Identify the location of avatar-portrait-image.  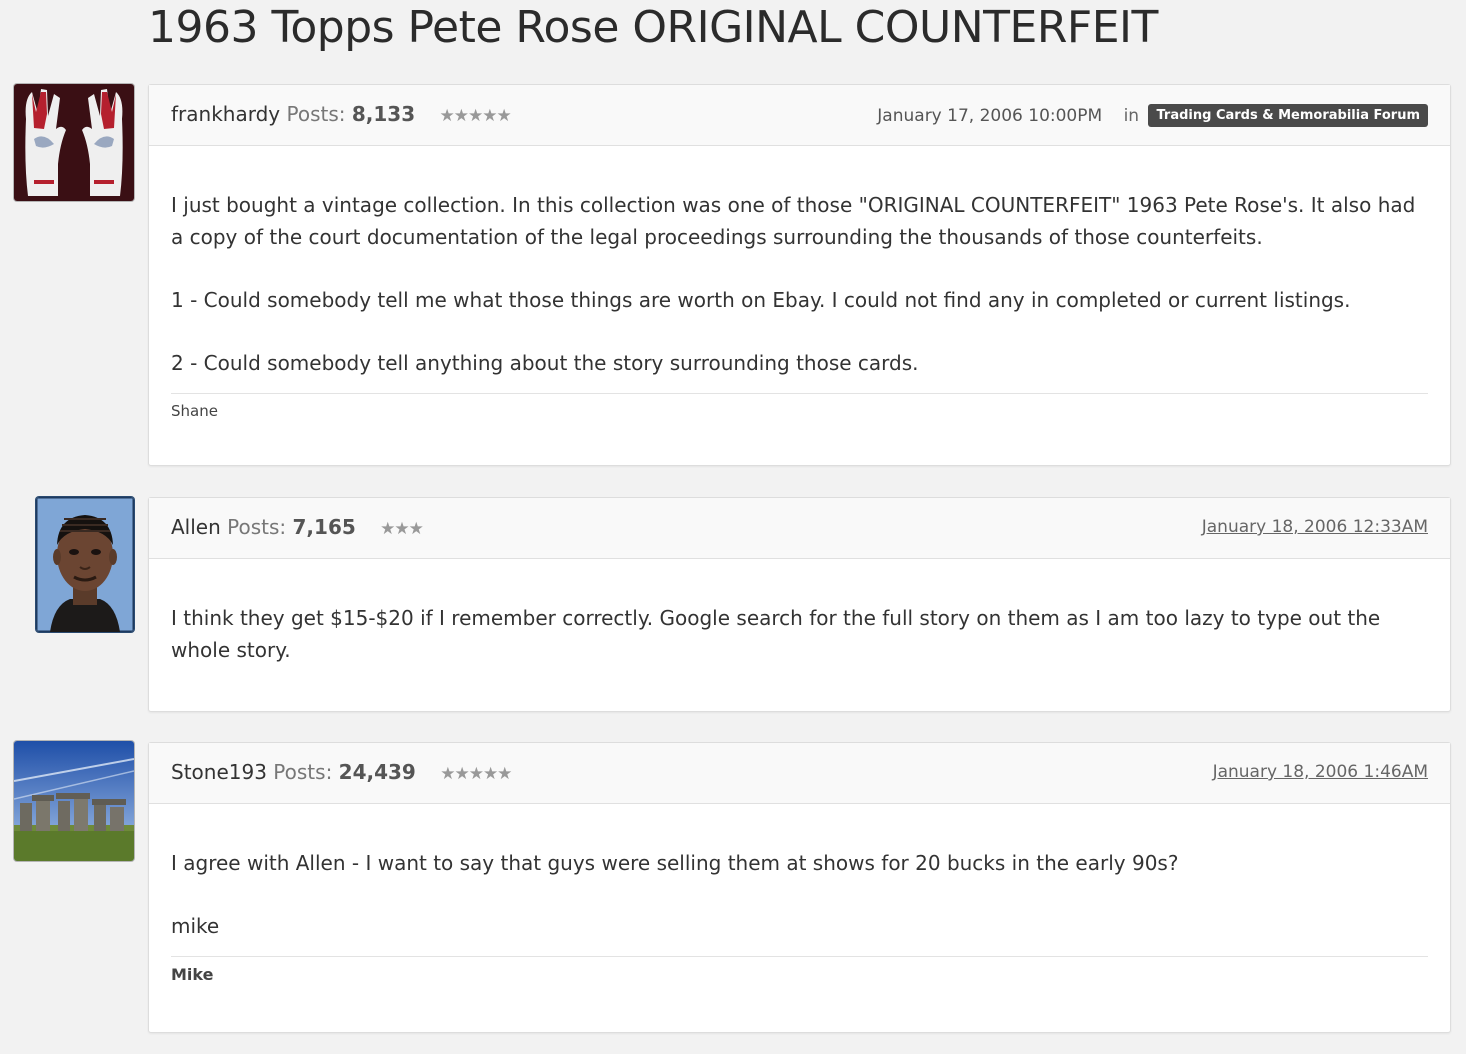
(85, 564).